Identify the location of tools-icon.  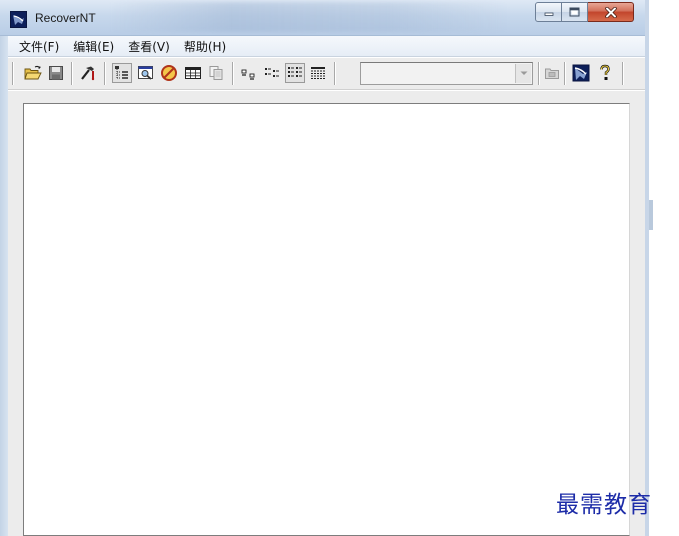
(88, 73).